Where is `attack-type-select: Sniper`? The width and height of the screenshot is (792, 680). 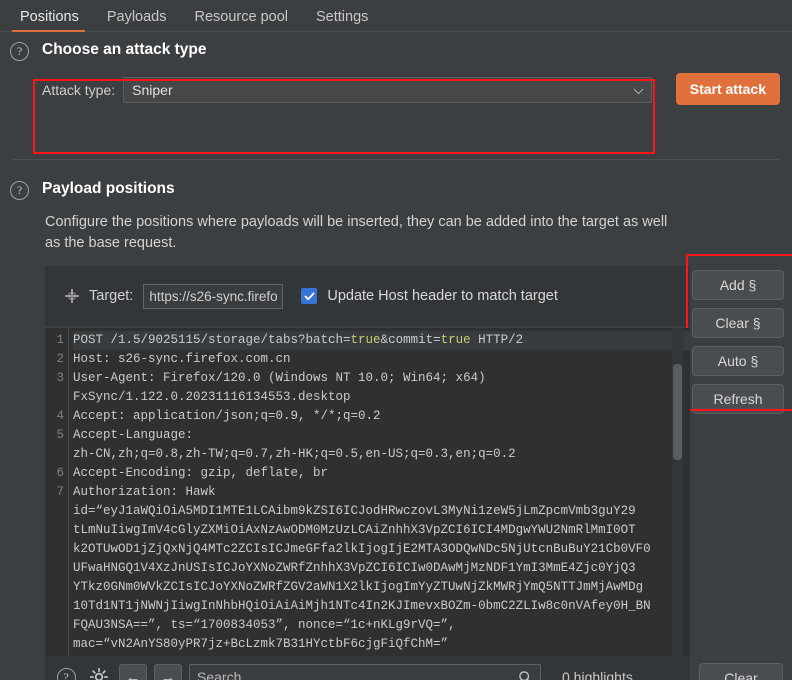 attack-type-select: Sniper is located at coordinates (387, 90).